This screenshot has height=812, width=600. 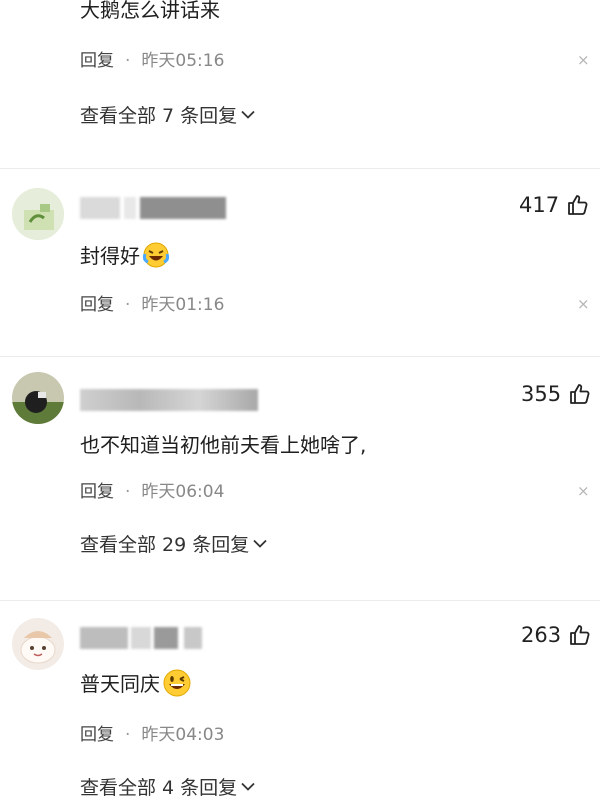 What do you see at coordinates (165, 545) in the screenshot?
I see `view-replies-label: 查看全部 29 条回复` at bounding box center [165, 545].